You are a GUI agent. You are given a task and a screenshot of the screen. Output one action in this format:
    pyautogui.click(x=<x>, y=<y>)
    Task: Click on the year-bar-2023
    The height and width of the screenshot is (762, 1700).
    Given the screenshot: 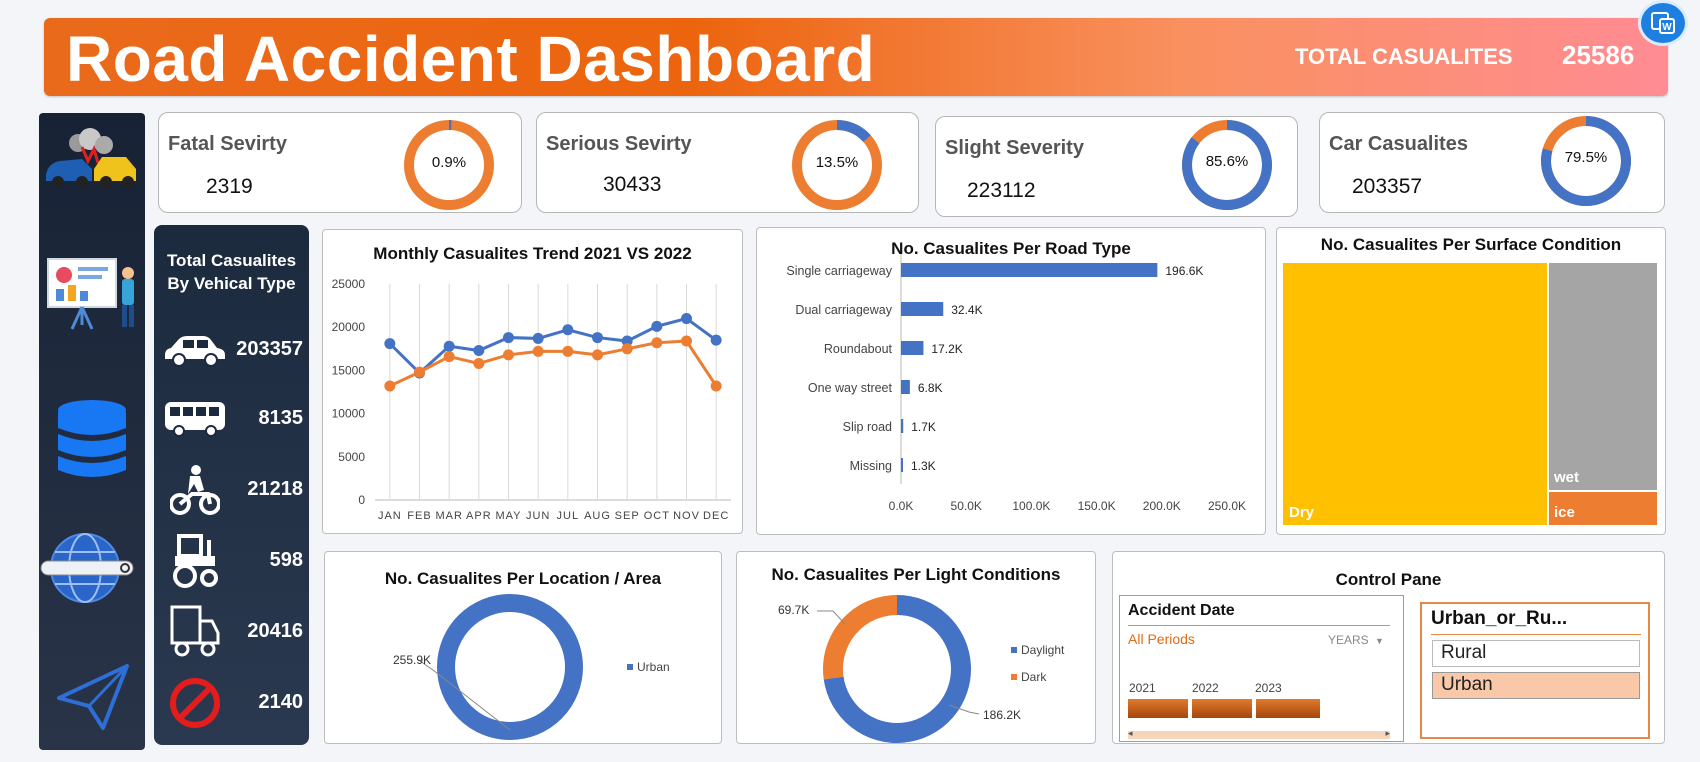 What is the action you would take?
    pyautogui.click(x=1288, y=708)
    